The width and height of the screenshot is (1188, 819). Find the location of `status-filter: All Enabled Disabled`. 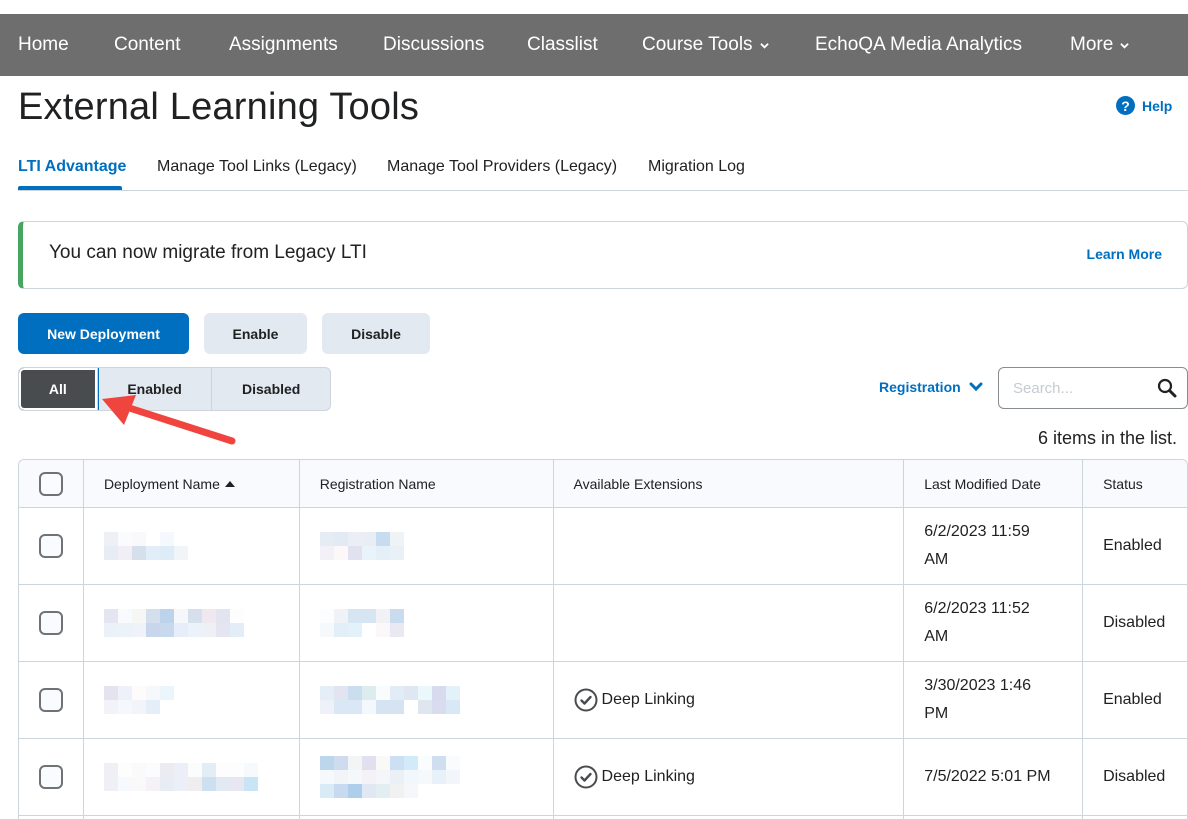

status-filter: All Enabled Disabled is located at coordinates (174, 389).